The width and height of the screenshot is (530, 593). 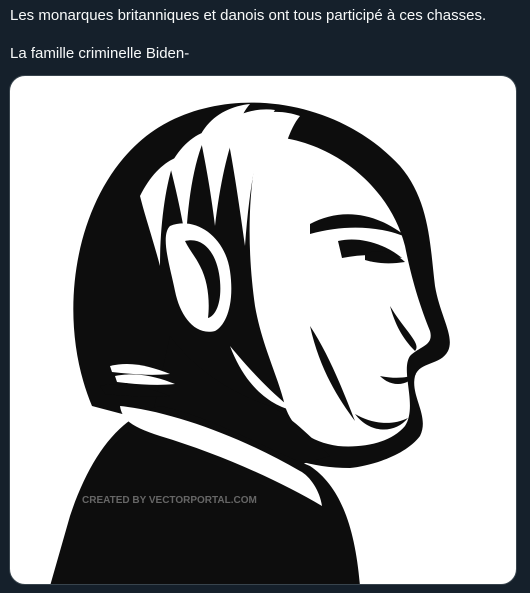 I want to click on watermark: CREATED BY VECTORPORTAL.COM, so click(x=169, y=500).